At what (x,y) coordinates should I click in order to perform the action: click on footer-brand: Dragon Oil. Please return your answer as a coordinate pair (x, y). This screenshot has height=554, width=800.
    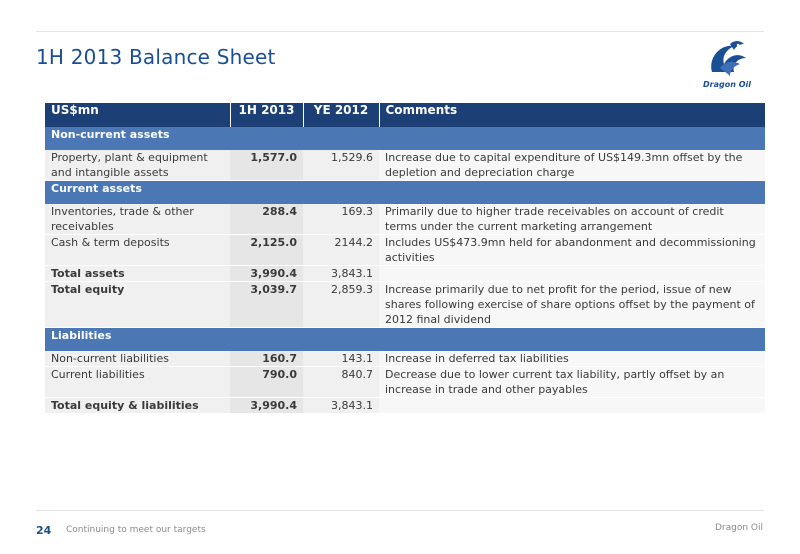
    Looking at the image, I should click on (738, 528).